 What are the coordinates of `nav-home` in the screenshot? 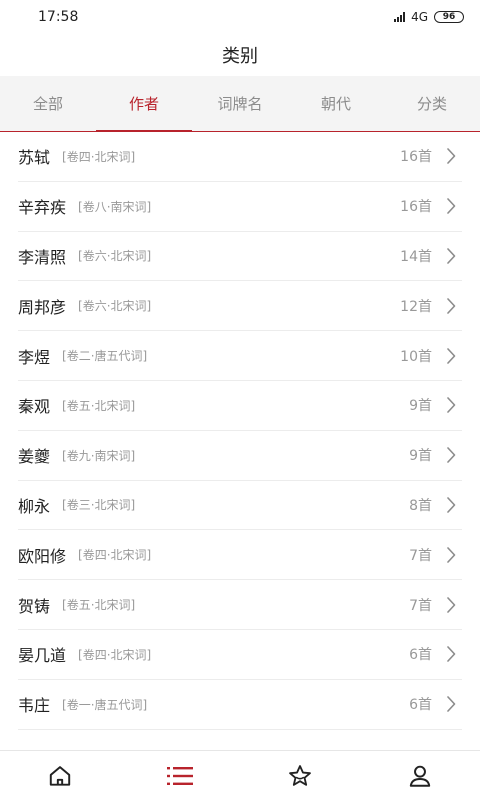 It's located at (60, 775).